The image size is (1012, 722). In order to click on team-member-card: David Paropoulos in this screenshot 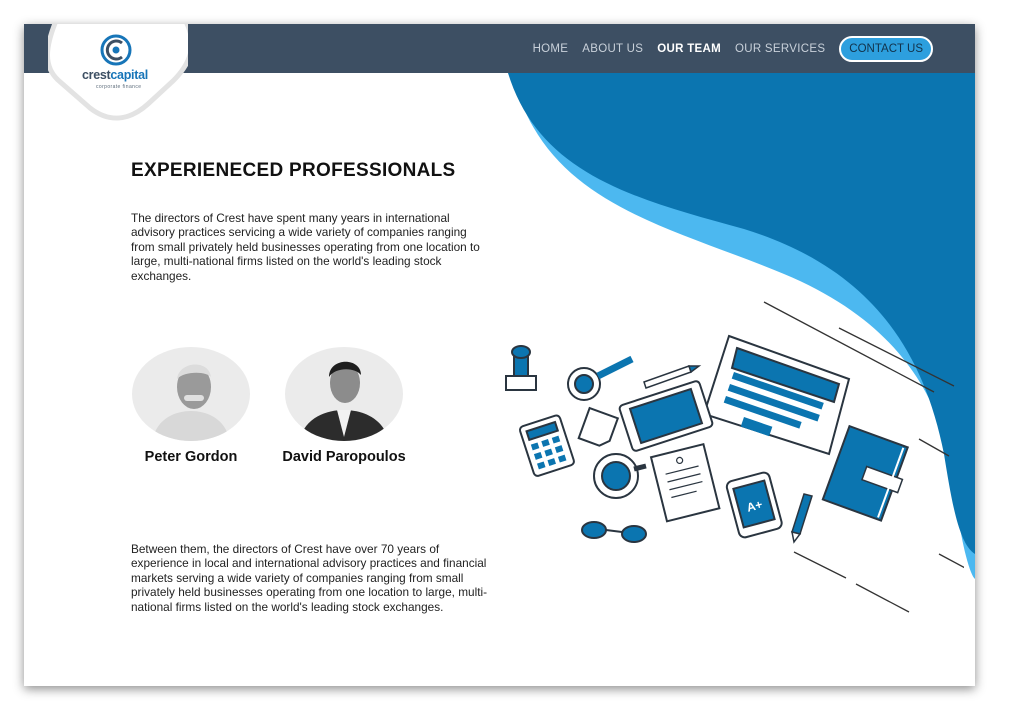, I will do `click(344, 406)`.